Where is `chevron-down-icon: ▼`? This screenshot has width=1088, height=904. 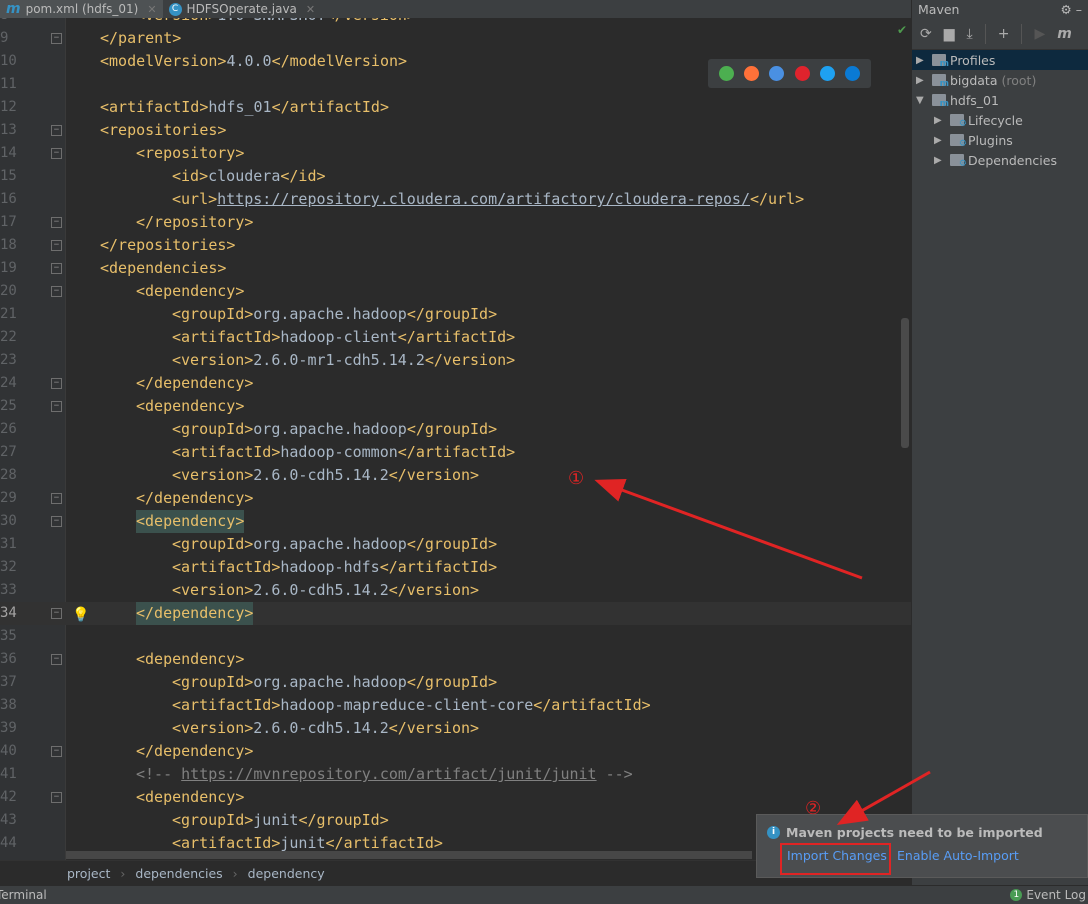 chevron-down-icon: ▼ is located at coordinates (922, 100).